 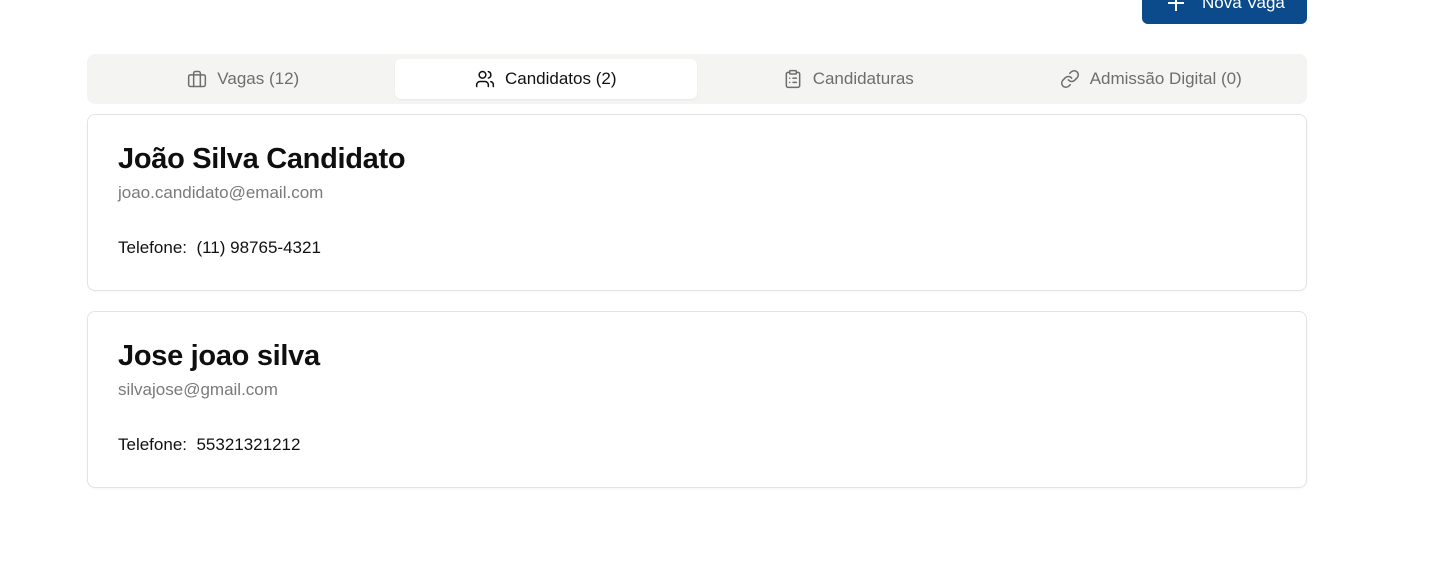 I want to click on link-icon, so click(x=1069, y=79).